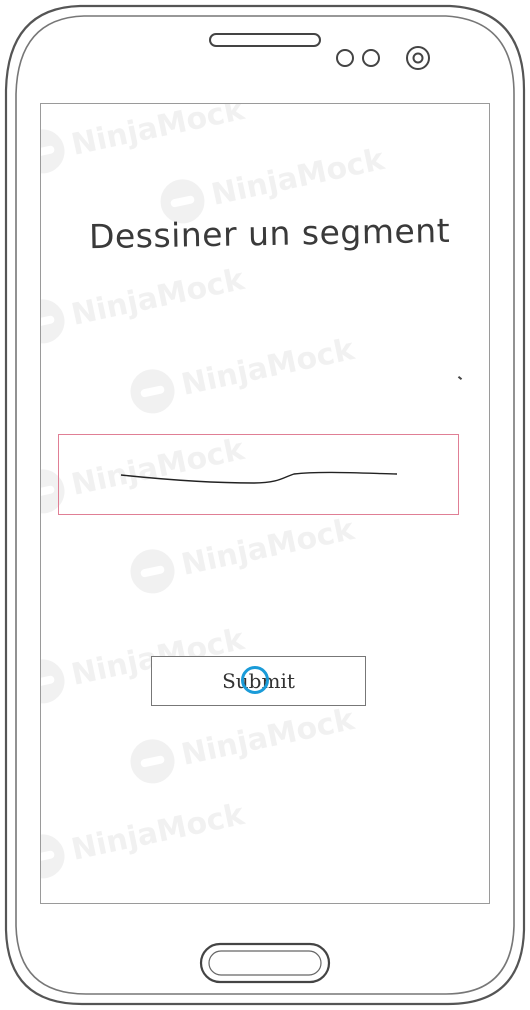  I want to click on drawing-canvas, so click(258, 474).